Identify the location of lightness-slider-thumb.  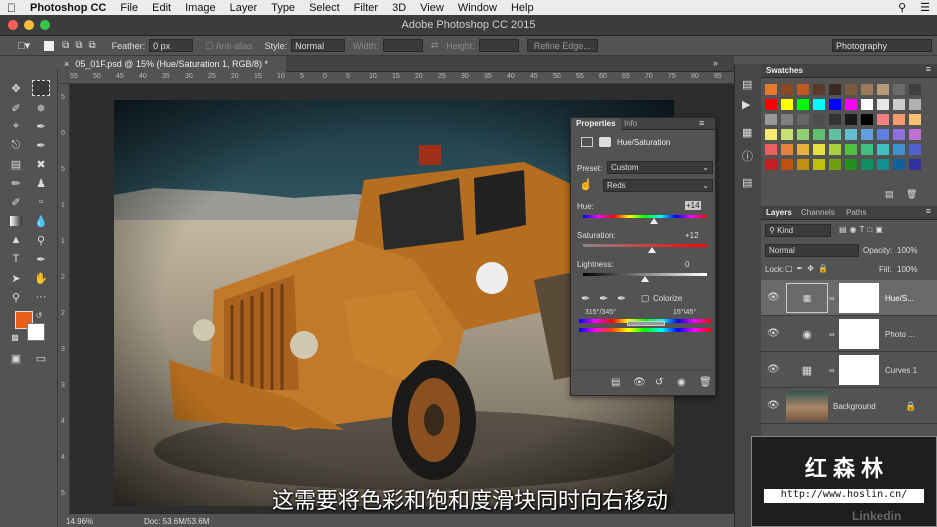
(645, 279).